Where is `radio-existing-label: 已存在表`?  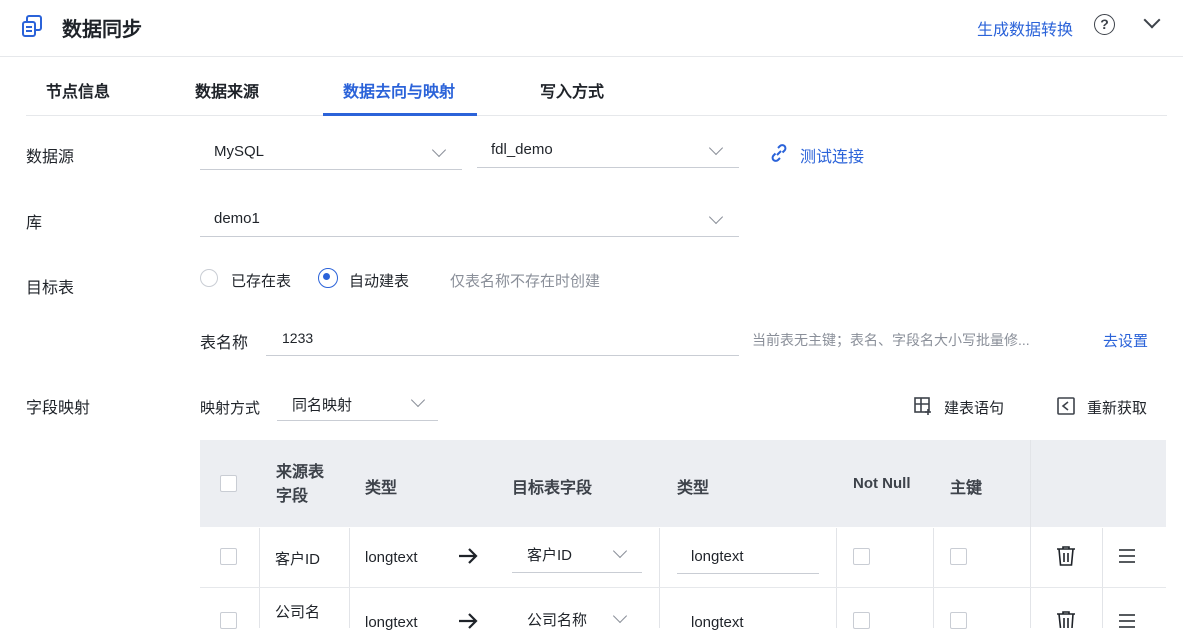 radio-existing-label: 已存在表 is located at coordinates (261, 280).